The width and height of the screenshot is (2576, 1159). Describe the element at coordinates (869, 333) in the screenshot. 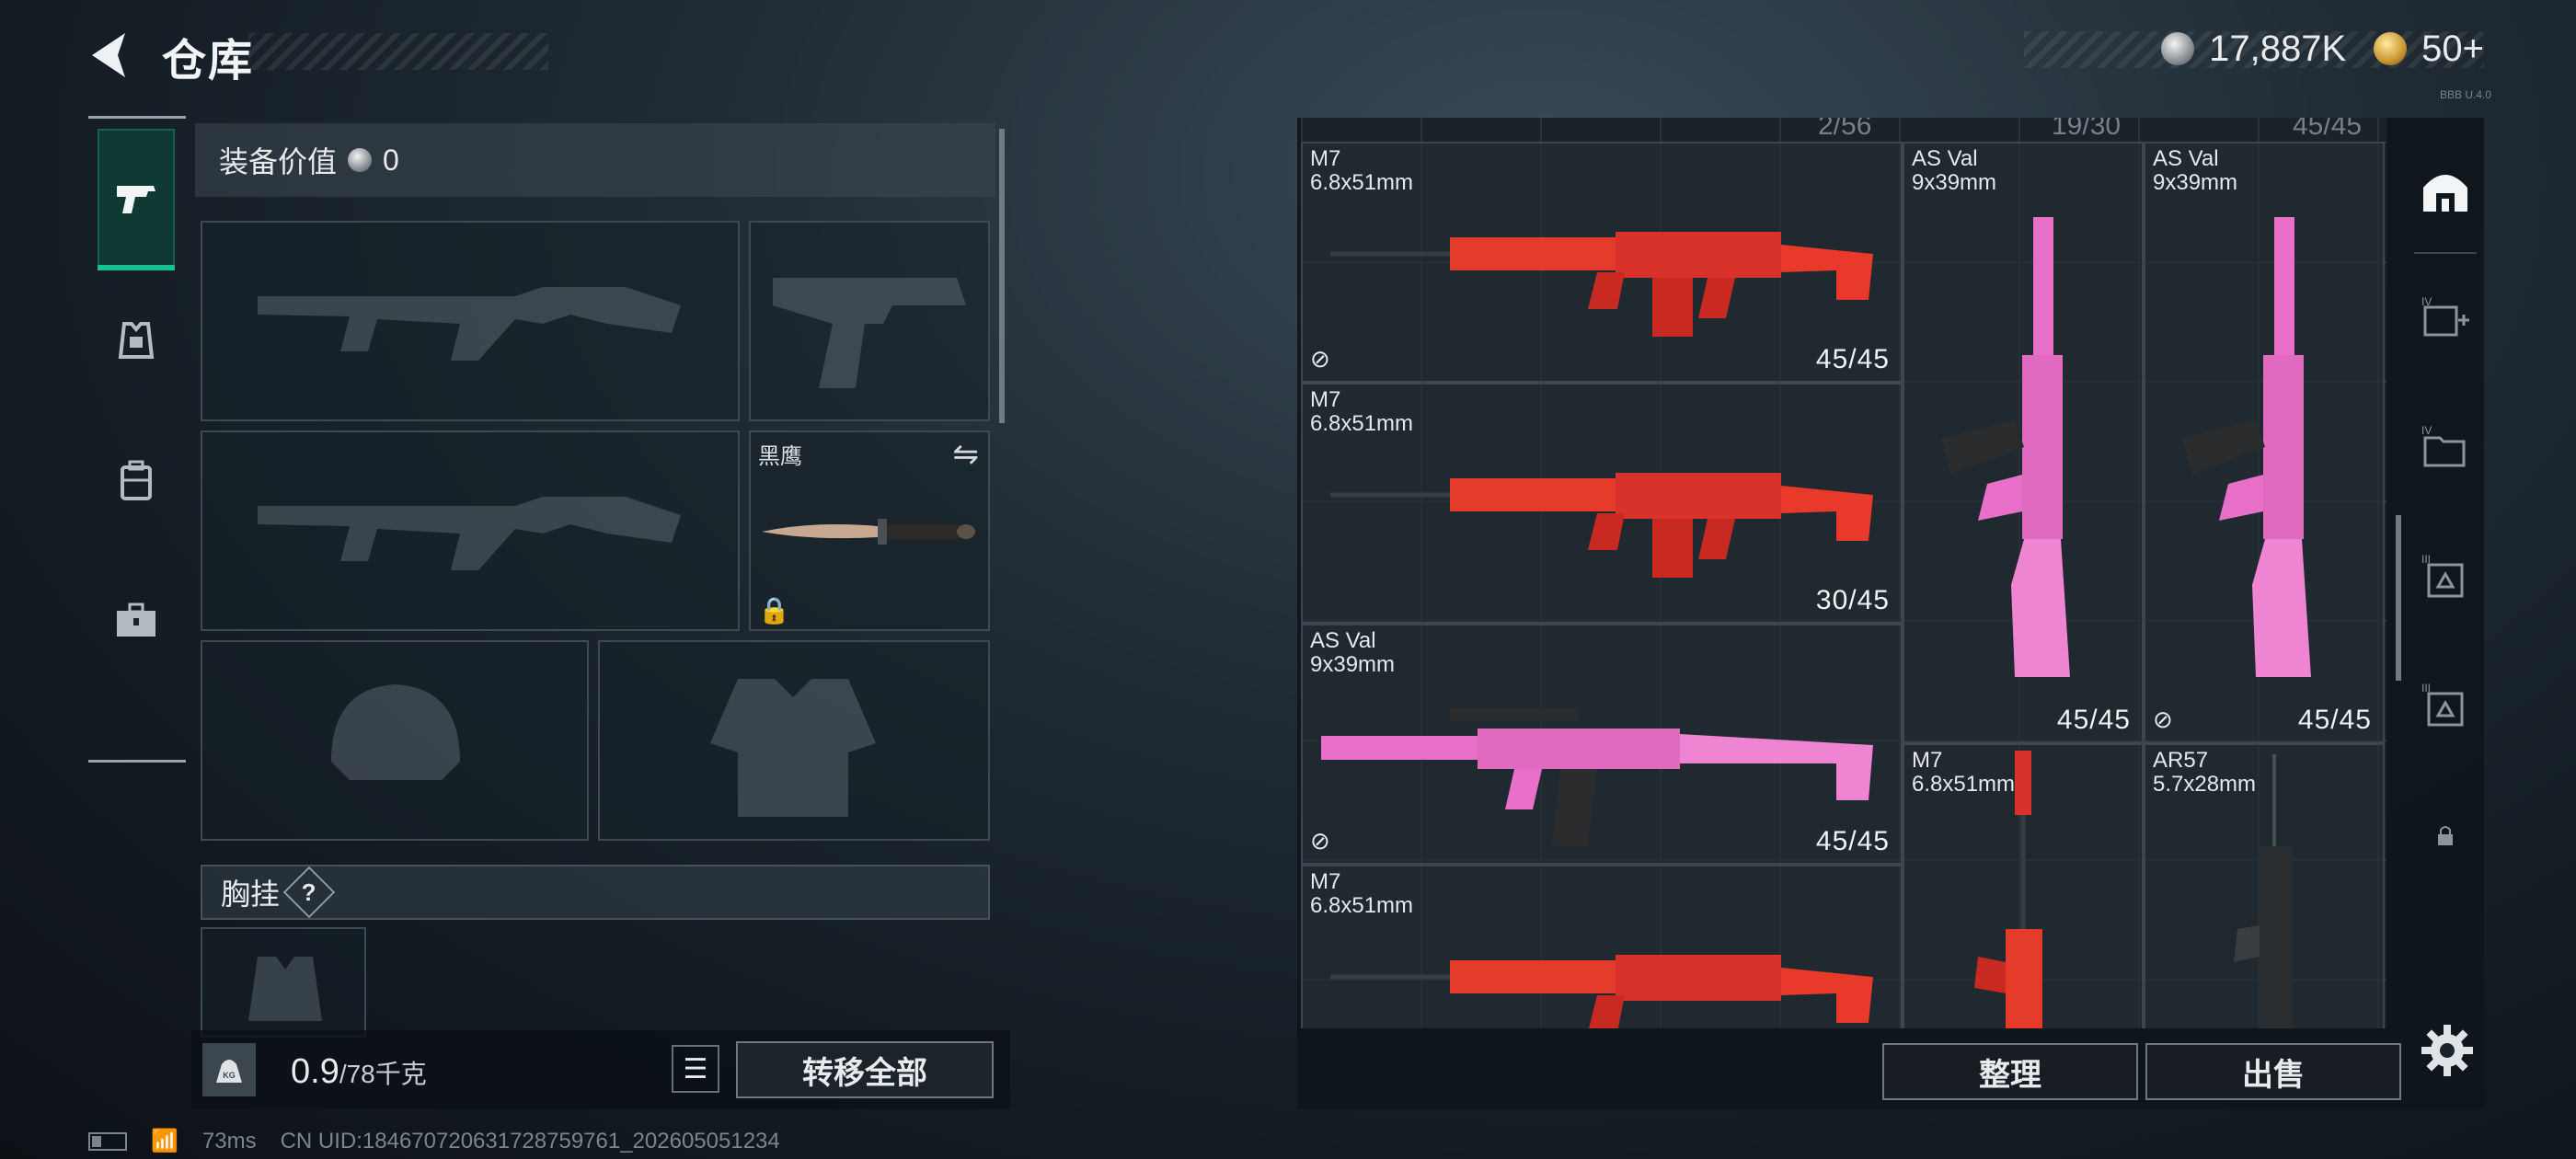

I see `pistol-silhouette-icon` at that location.